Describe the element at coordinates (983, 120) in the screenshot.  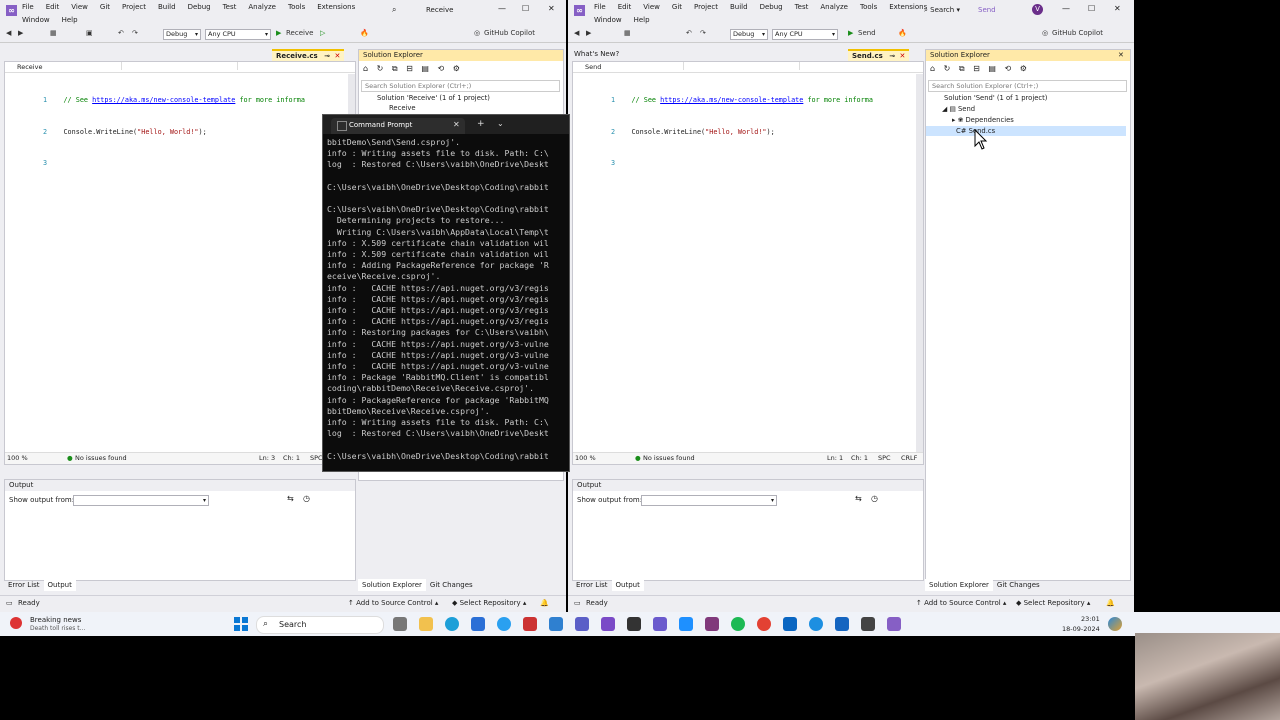
I see `tree-dependencies: ▸ ❀ Dependencies` at that location.